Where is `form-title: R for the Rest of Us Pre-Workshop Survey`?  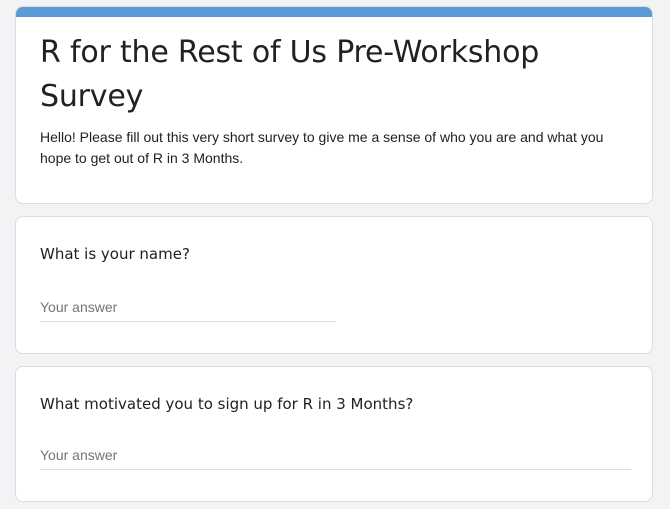
form-title: R for the Rest of Us Pre-Workshop Survey is located at coordinates (290, 74).